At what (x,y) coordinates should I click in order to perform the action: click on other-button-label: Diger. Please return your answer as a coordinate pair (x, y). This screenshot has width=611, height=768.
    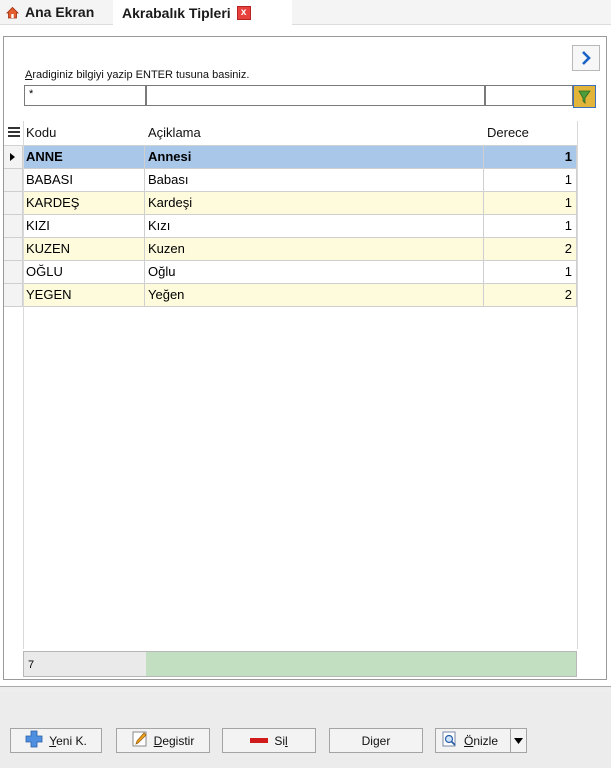
    Looking at the image, I should click on (376, 741).